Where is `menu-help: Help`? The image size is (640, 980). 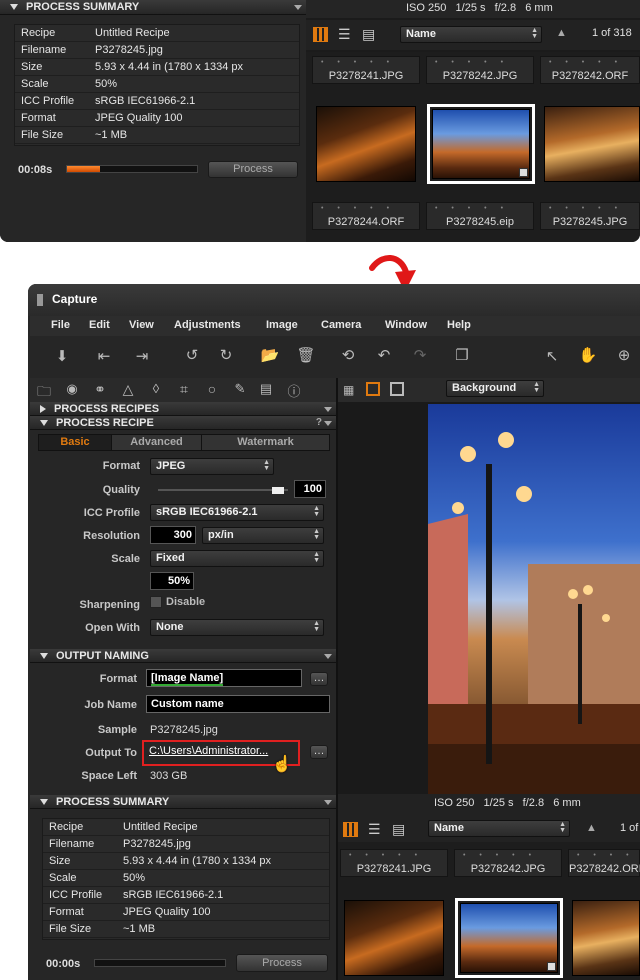 menu-help: Help is located at coordinates (459, 325).